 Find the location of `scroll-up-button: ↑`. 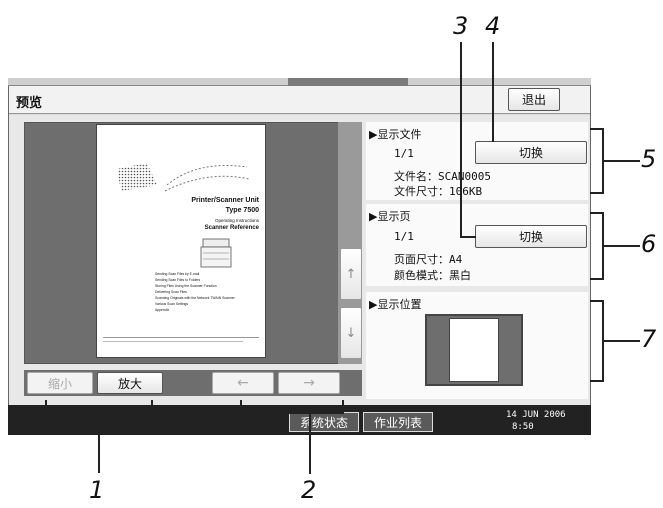

scroll-up-button: ↑ is located at coordinates (351, 274).